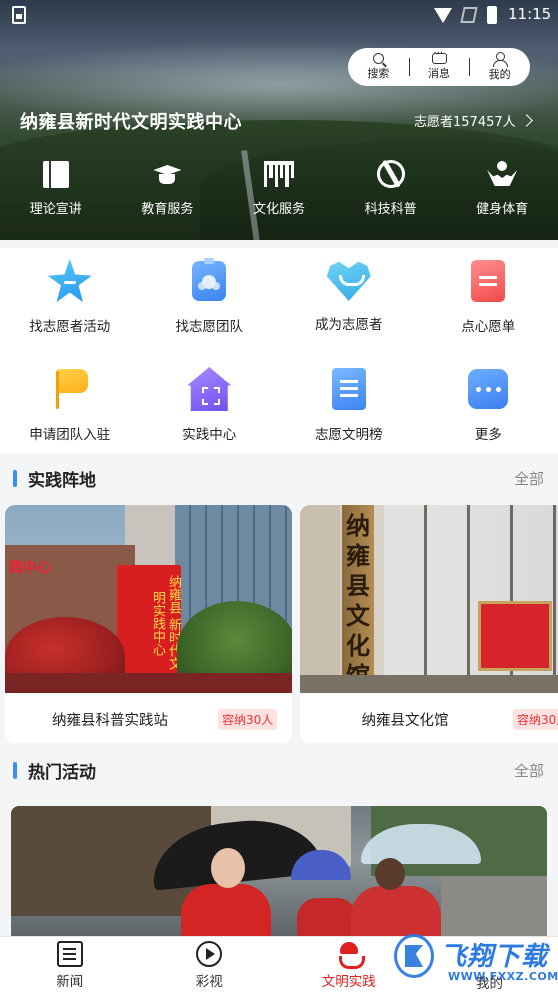  I want to click on practice-card: 践中心 纳雍县 新时代文明实践中心 纳雍县科普实践站 容纳30人, so click(148, 624).